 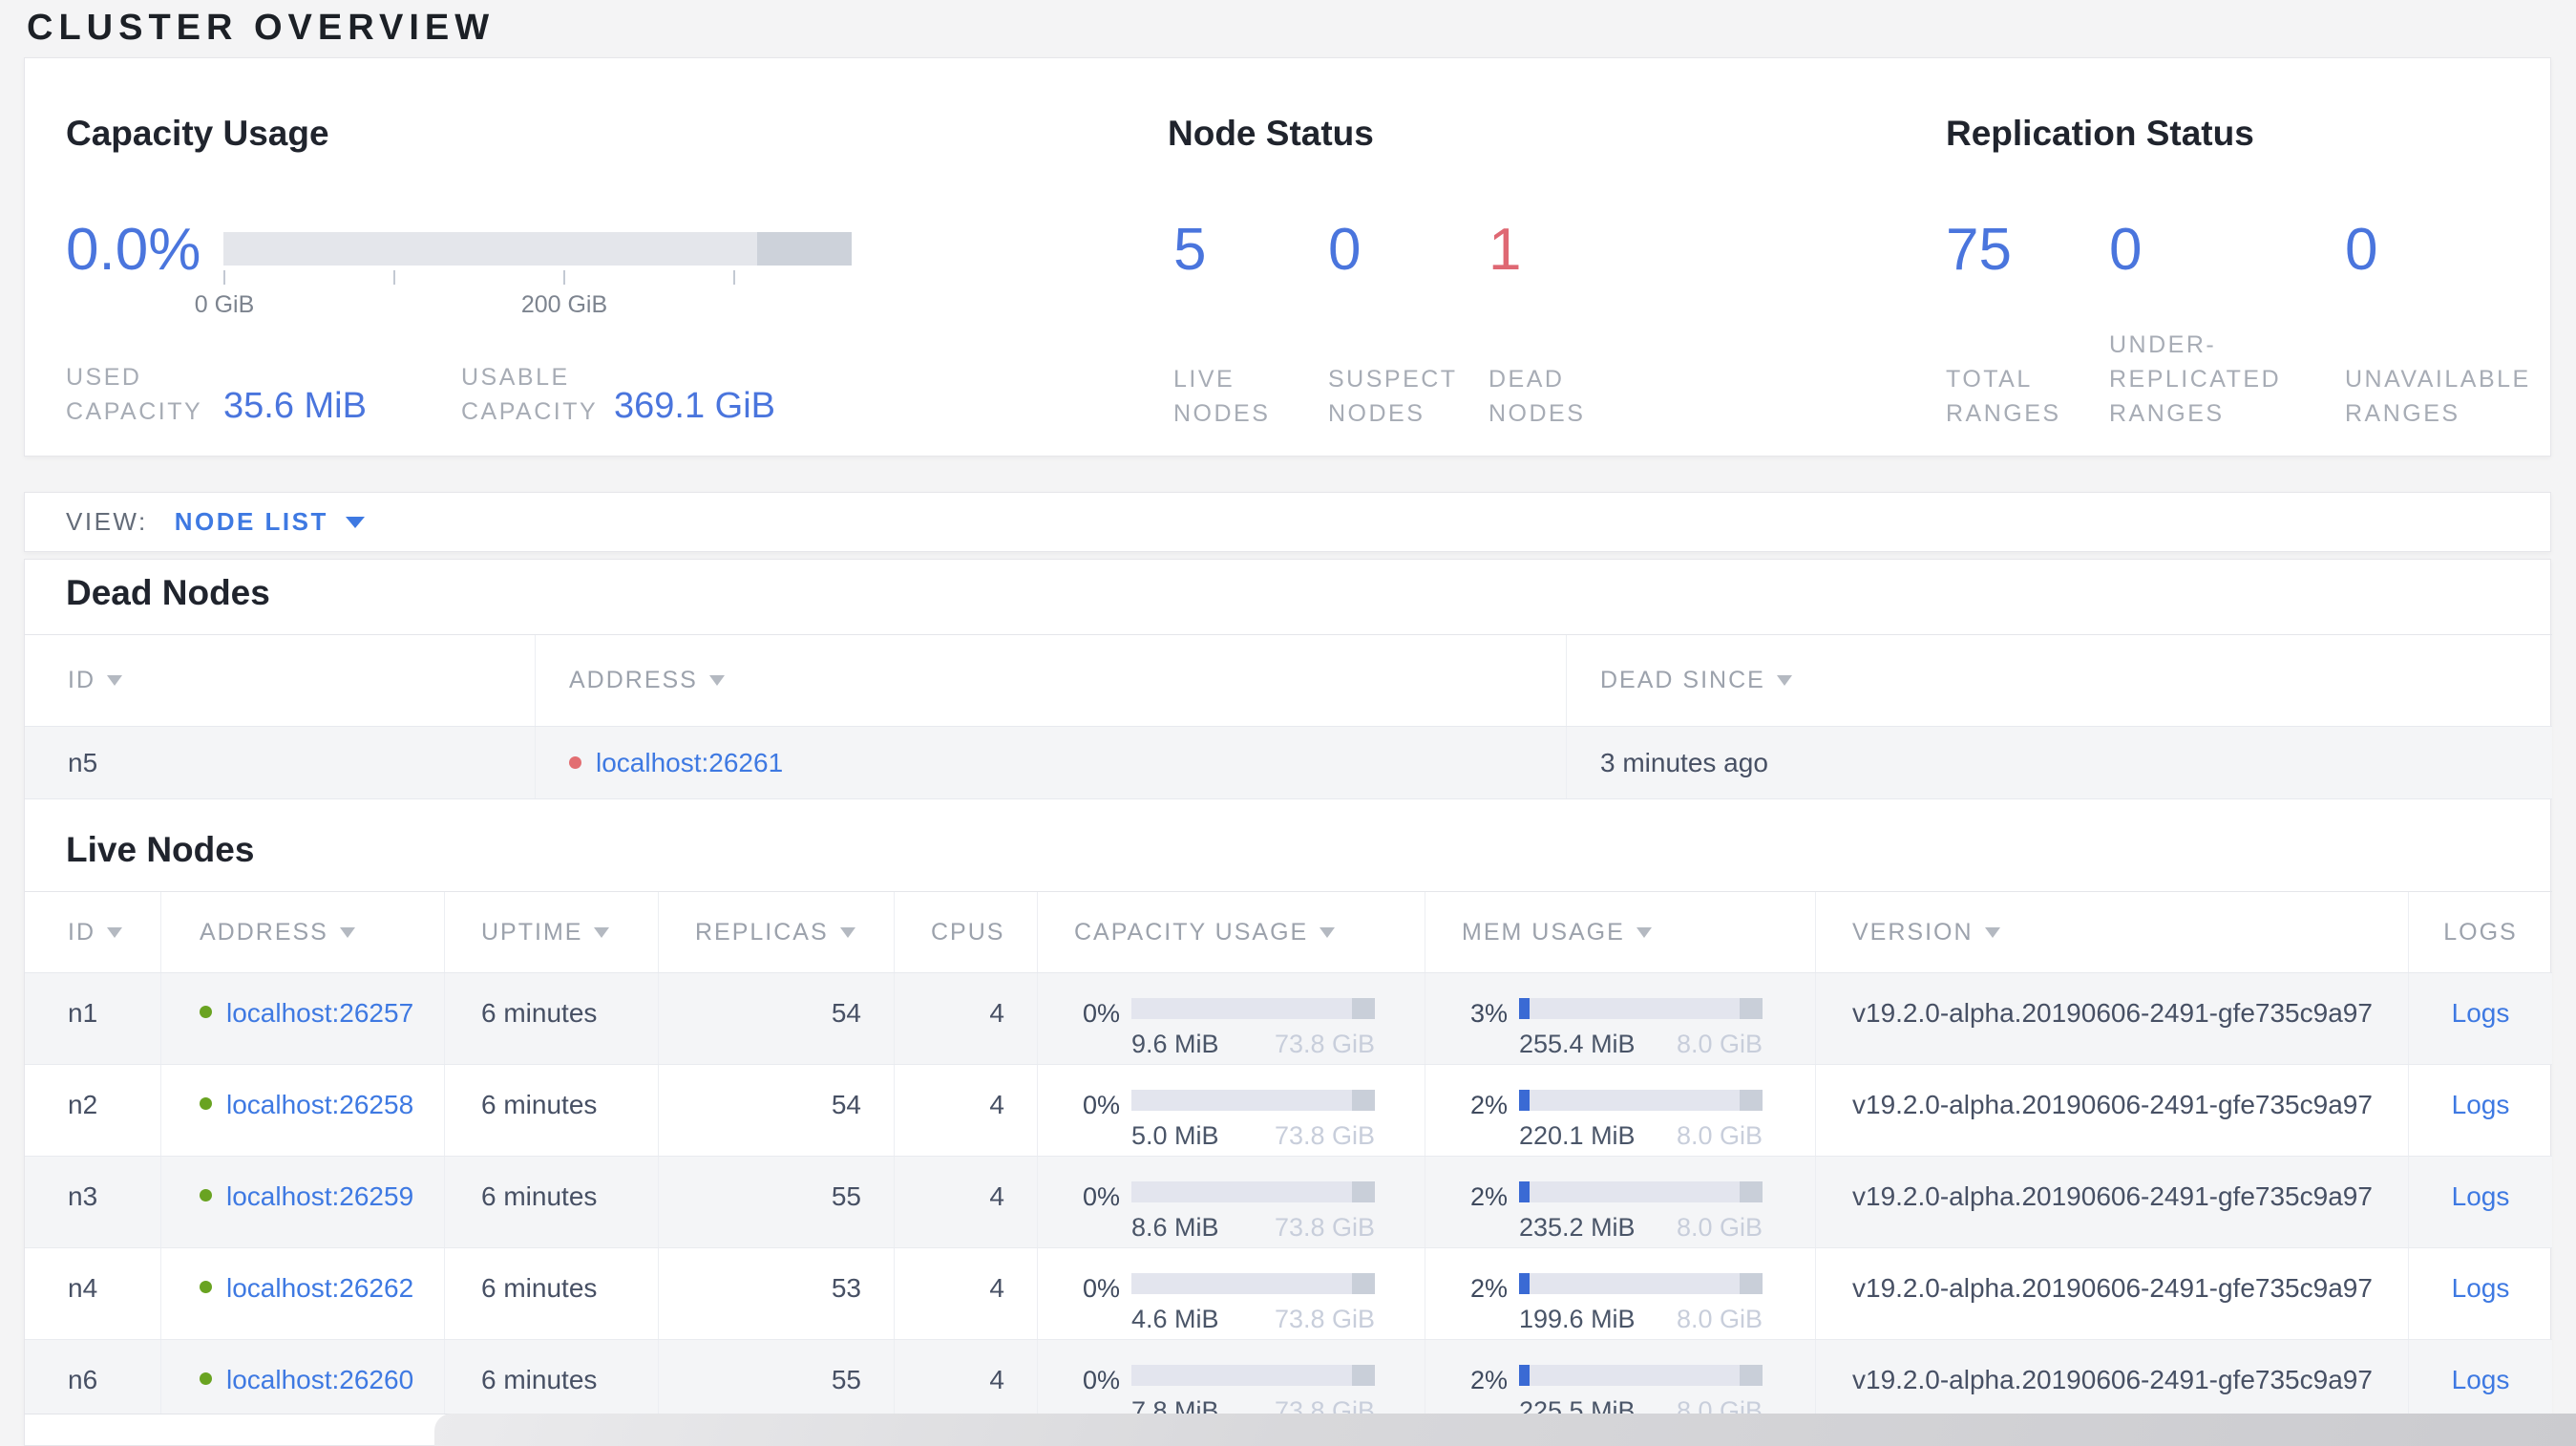 What do you see at coordinates (689, 763) in the screenshot?
I see `node-address-link: localhost:26261` at bounding box center [689, 763].